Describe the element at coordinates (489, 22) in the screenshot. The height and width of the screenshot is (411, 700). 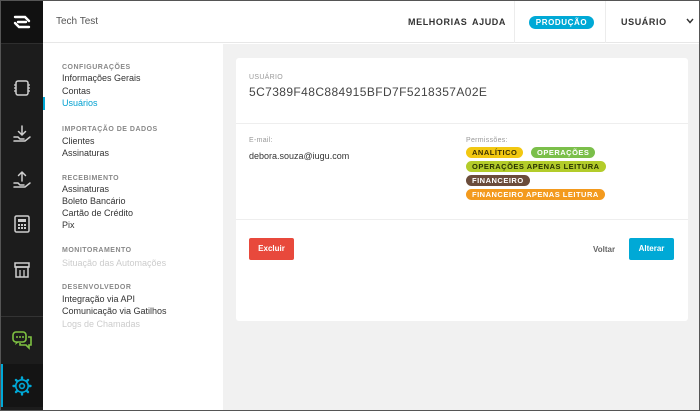
I see `nav-ajuda: AJUDA` at that location.